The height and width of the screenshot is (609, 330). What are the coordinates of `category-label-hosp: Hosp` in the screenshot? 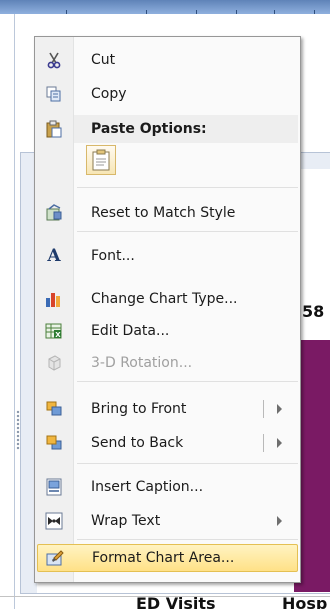 It's located at (305, 601).